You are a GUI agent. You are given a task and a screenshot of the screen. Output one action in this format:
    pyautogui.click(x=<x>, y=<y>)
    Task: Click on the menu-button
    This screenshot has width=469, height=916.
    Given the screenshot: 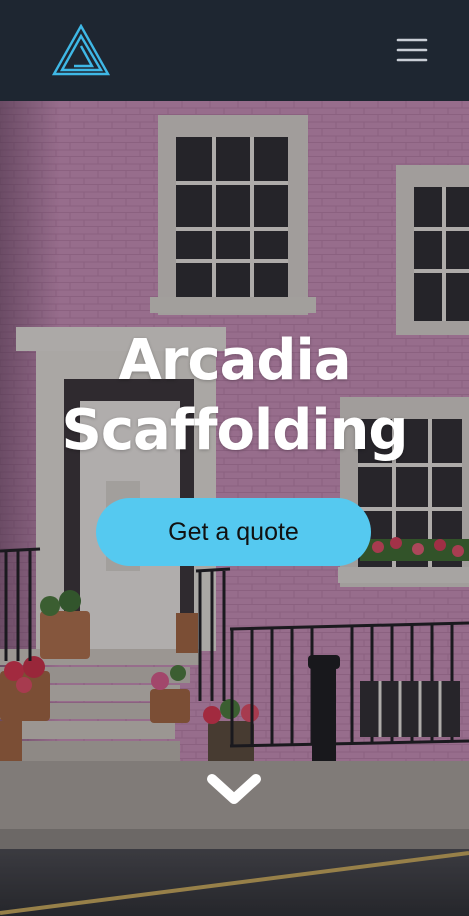 What is the action you would take?
    pyautogui.click(x=412, y=50)
    